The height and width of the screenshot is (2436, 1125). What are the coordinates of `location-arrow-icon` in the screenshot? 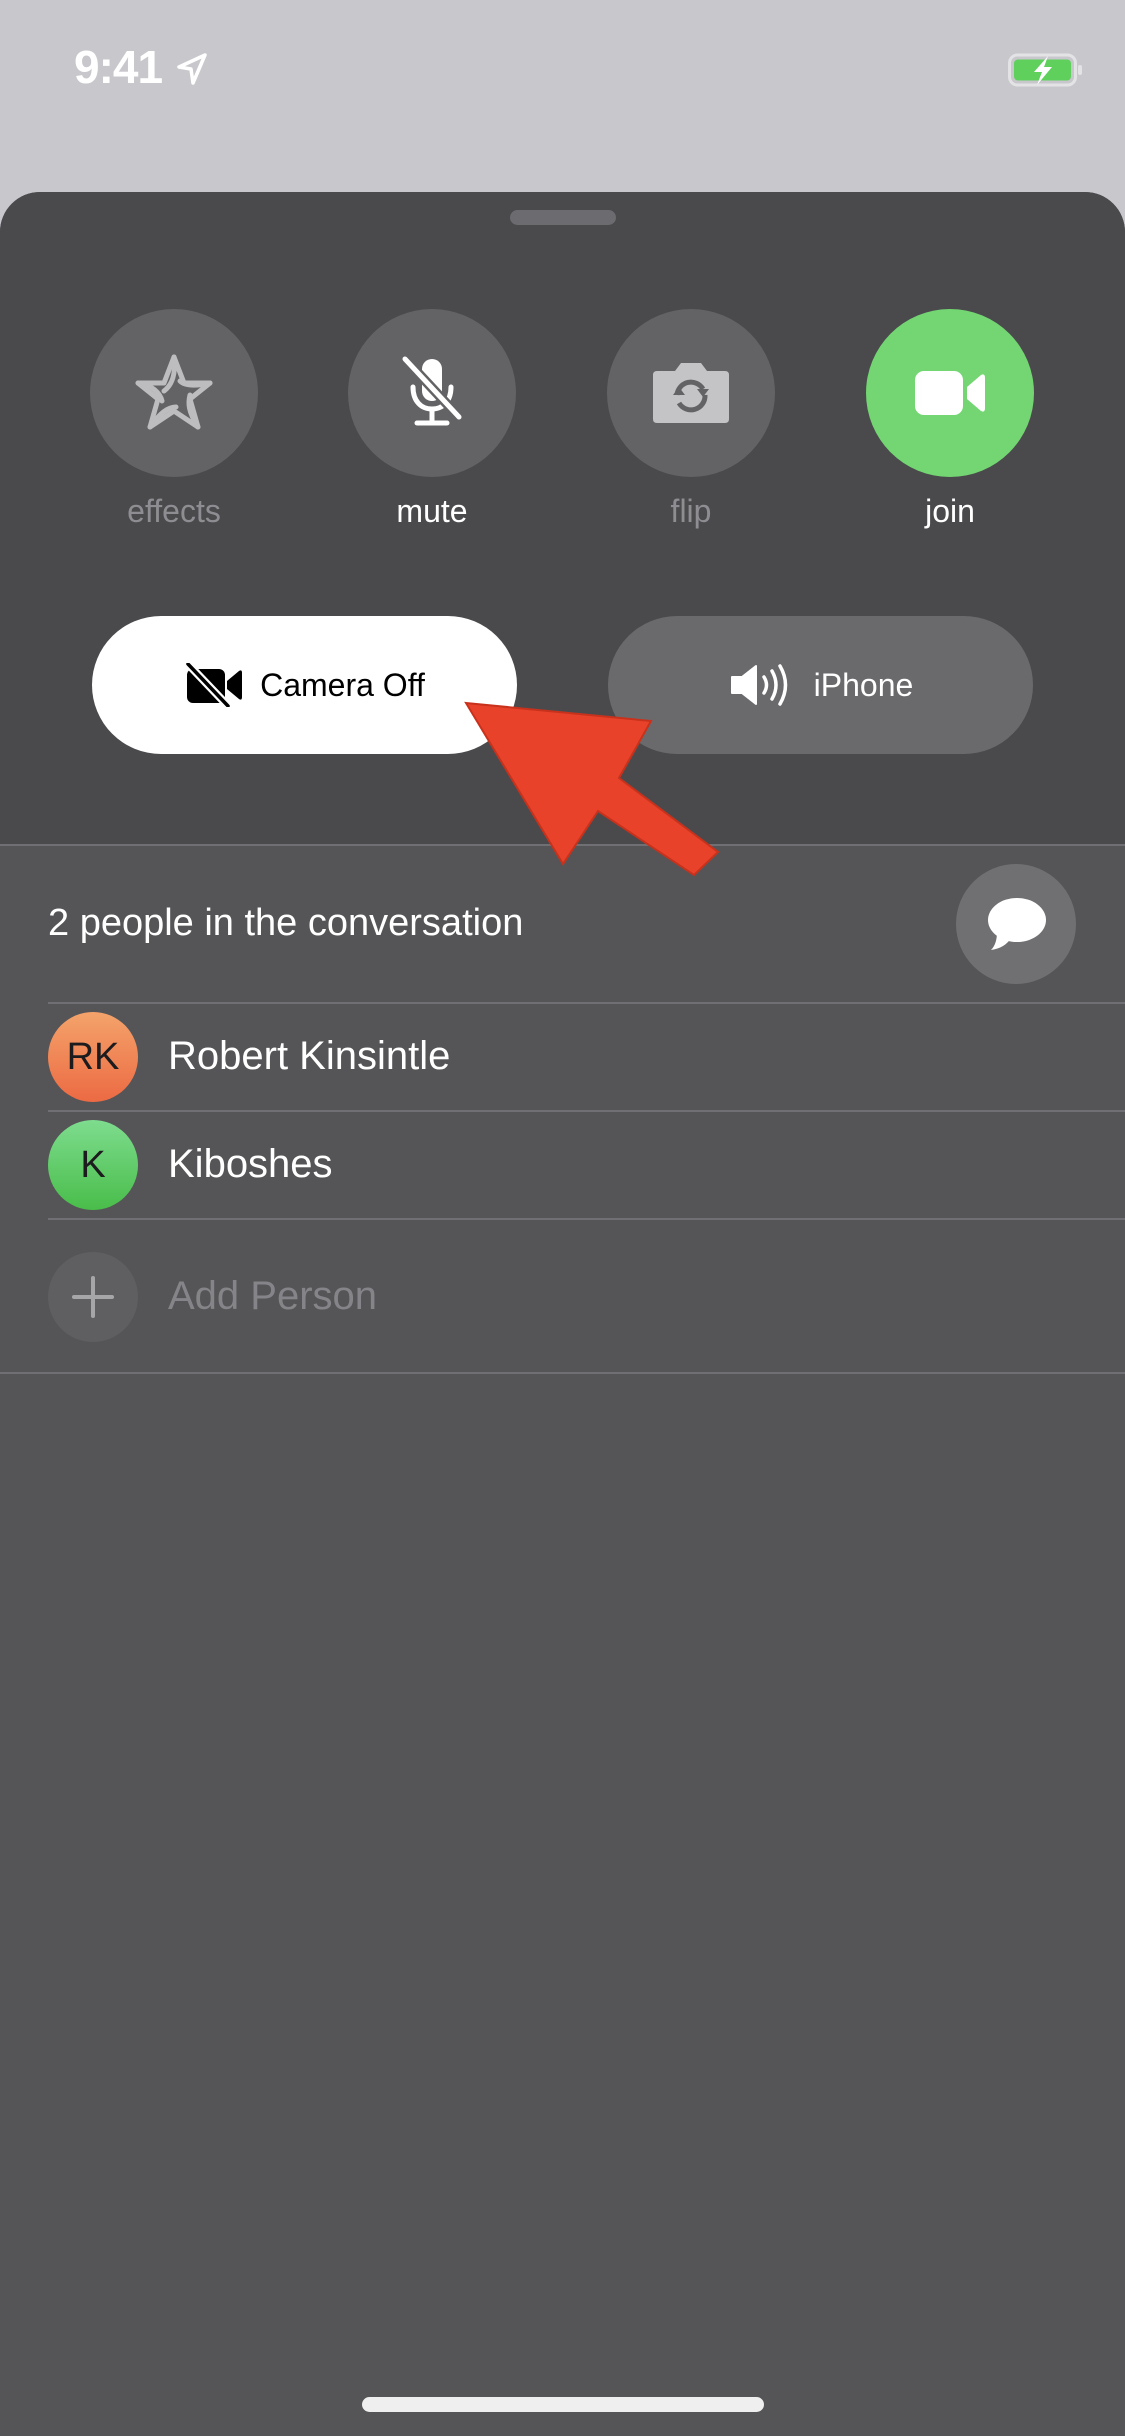 It's located at (192, 69).